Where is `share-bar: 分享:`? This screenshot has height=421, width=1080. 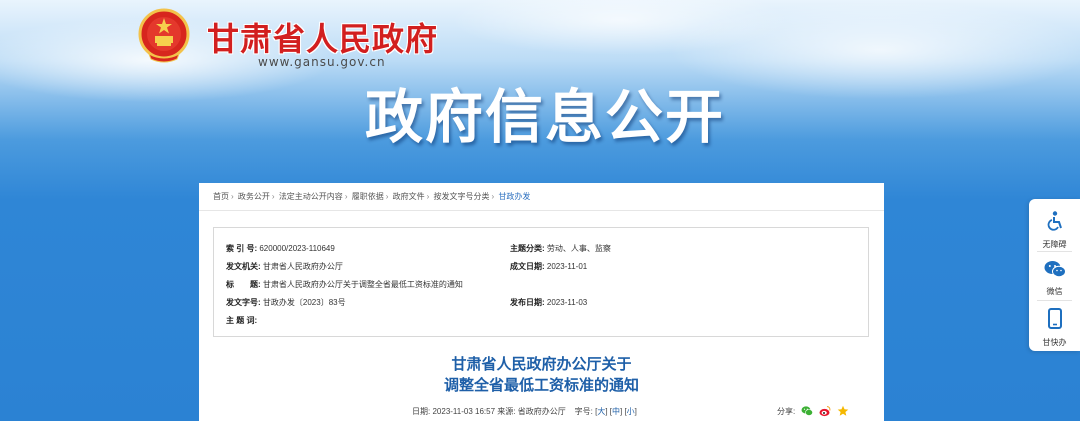
share-bar: 分享: is located at coordinates (813, 411).